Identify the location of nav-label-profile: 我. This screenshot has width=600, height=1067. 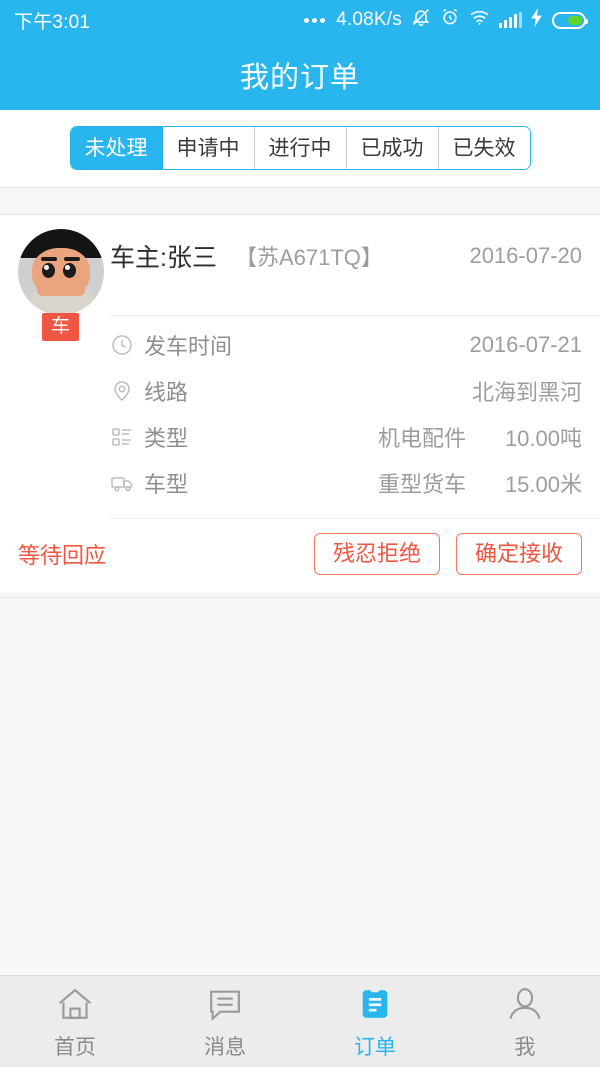
(525, 1047).